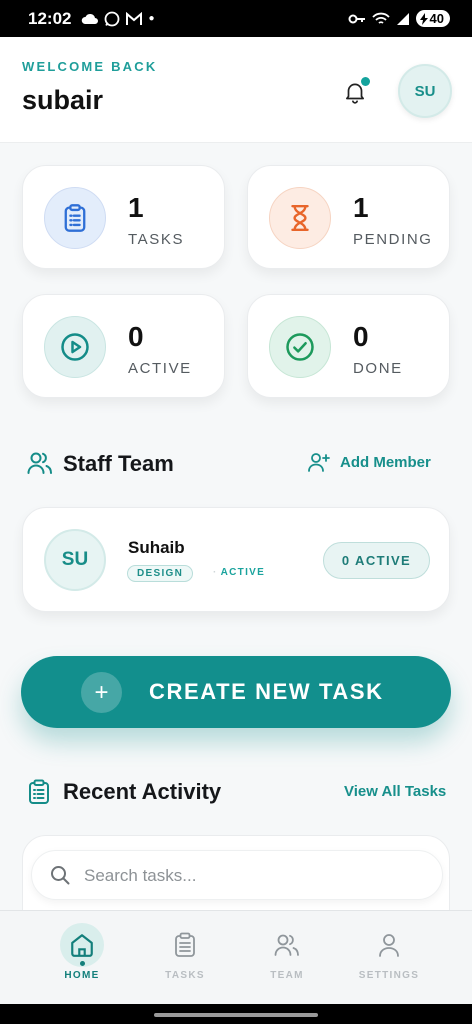 The image size is (472, 1024). Describe the element at coordinates (63, 100) in the screenshot. I see `username-title: subair` at that location.